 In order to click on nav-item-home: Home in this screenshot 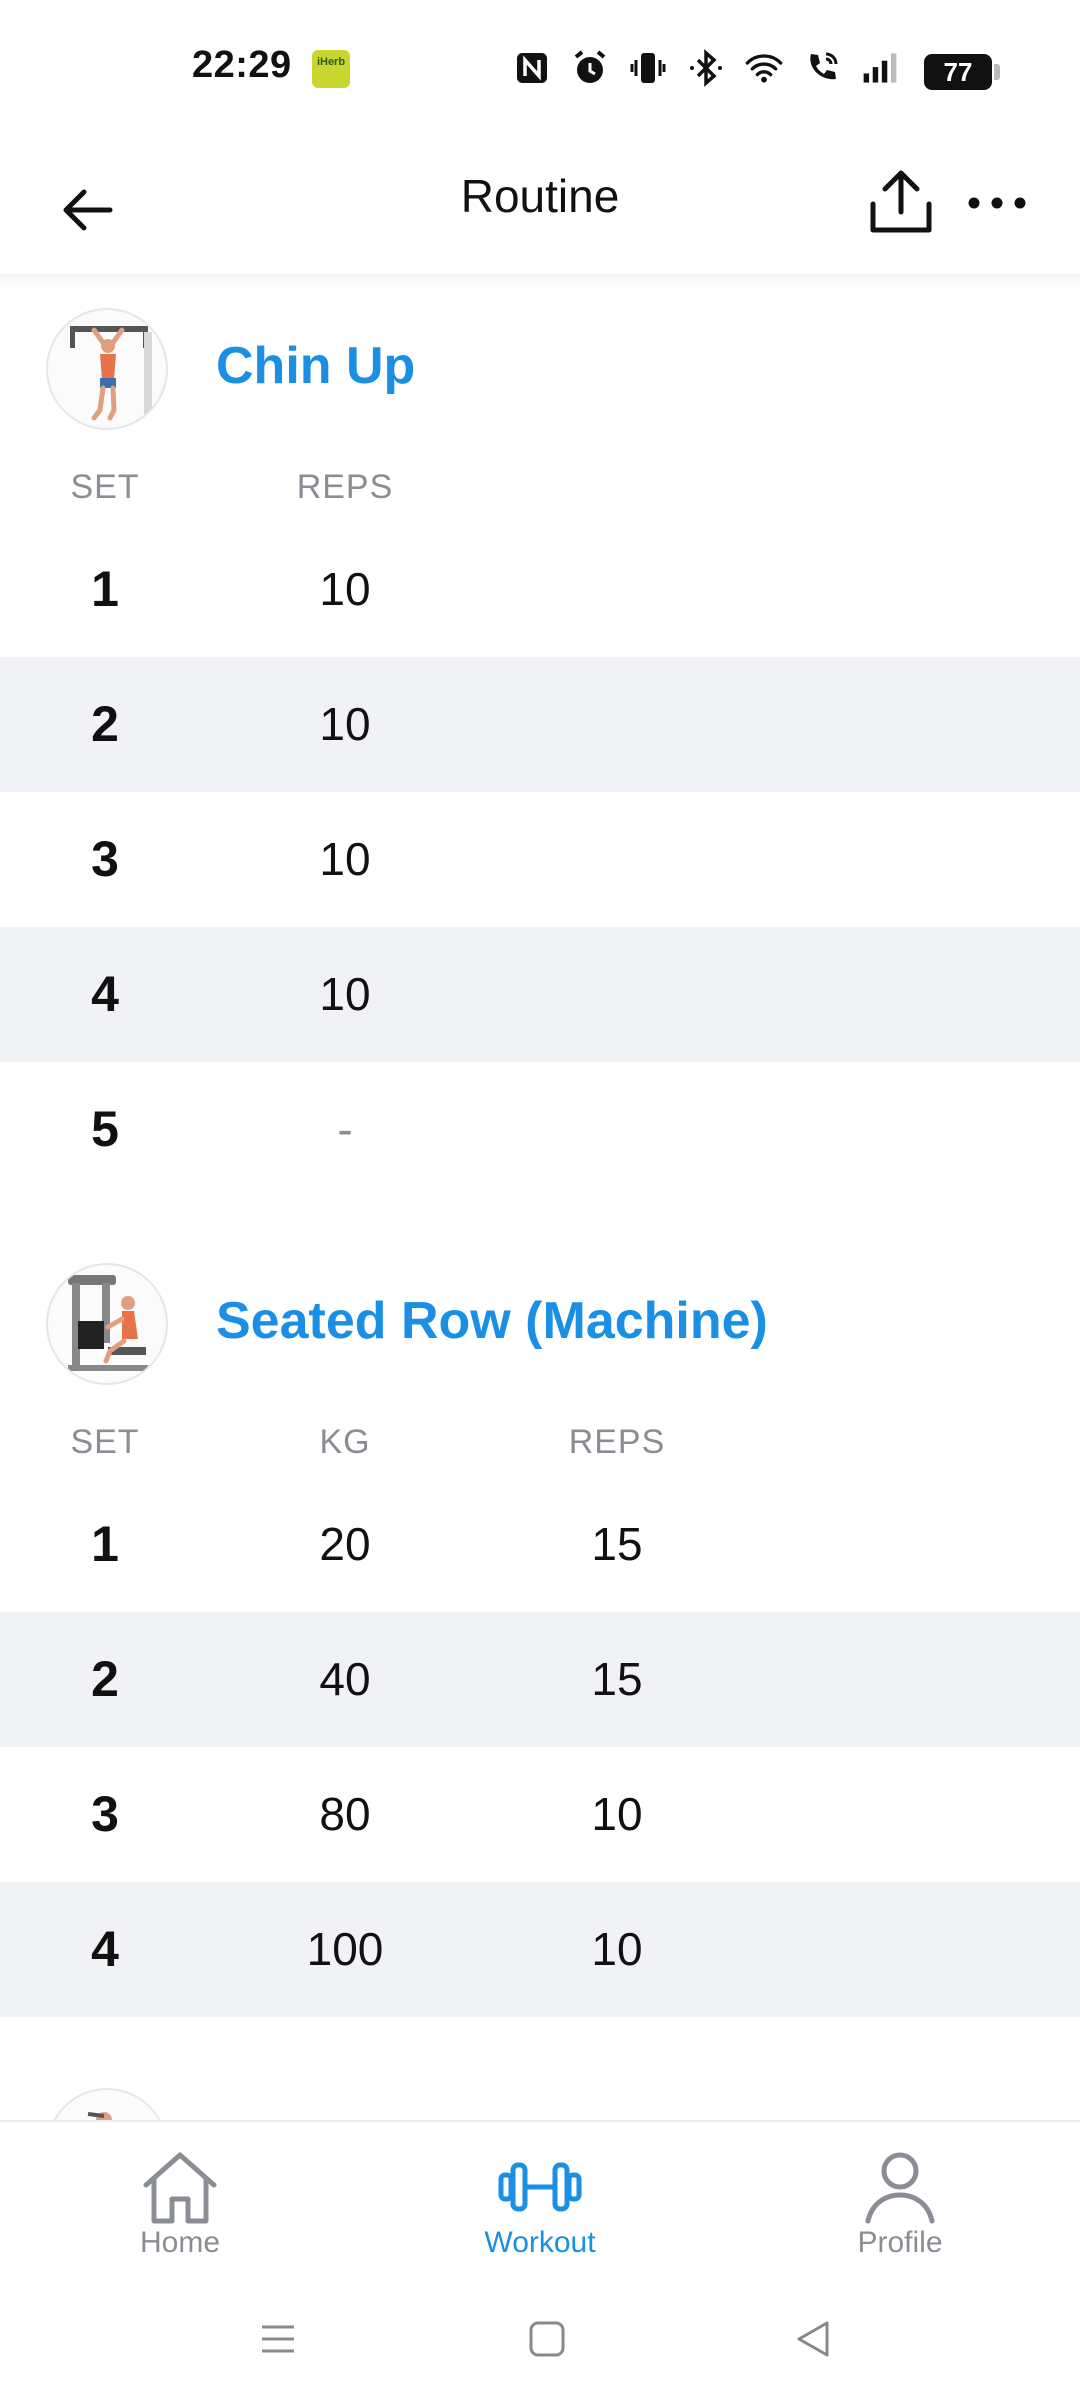, I will do `click(180, 2202)`.